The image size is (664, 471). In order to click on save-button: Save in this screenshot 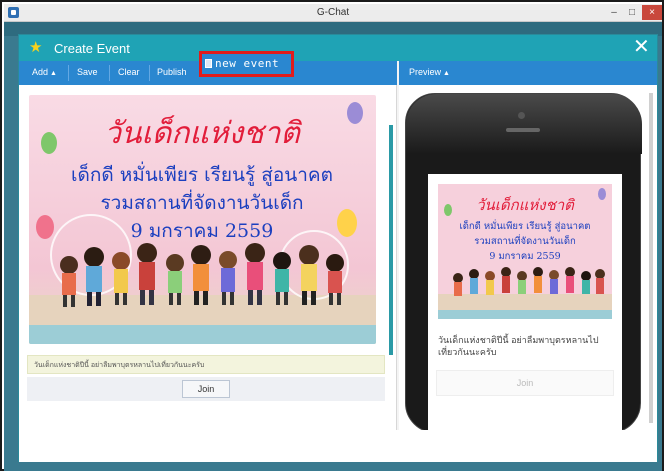, I will do `click(87, 72)`.